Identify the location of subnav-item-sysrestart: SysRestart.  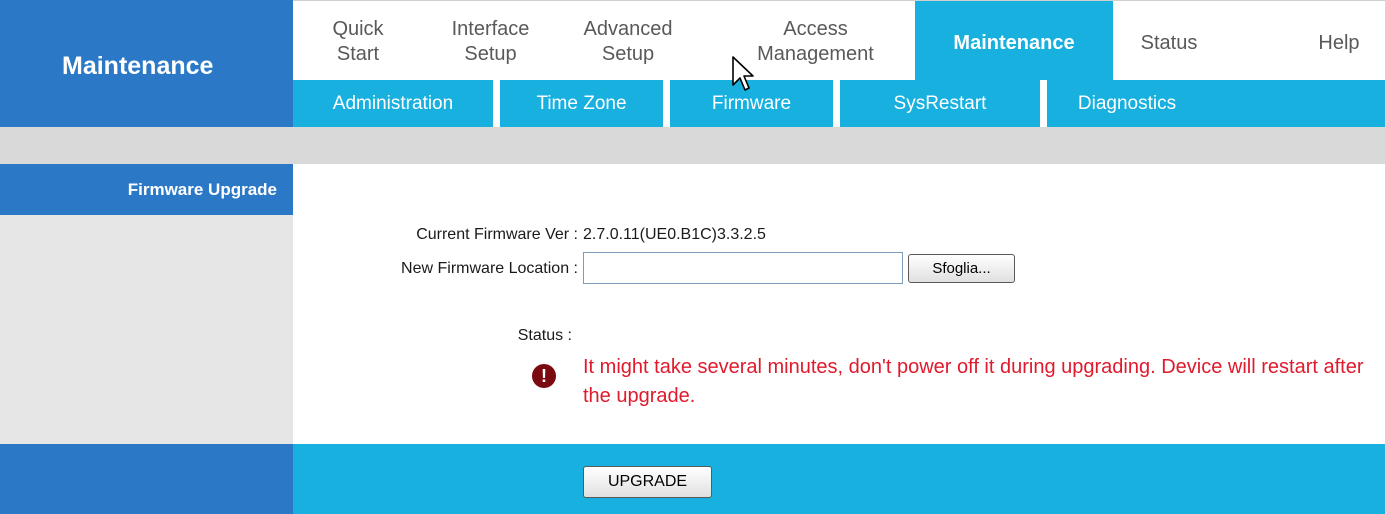
(940, 103).